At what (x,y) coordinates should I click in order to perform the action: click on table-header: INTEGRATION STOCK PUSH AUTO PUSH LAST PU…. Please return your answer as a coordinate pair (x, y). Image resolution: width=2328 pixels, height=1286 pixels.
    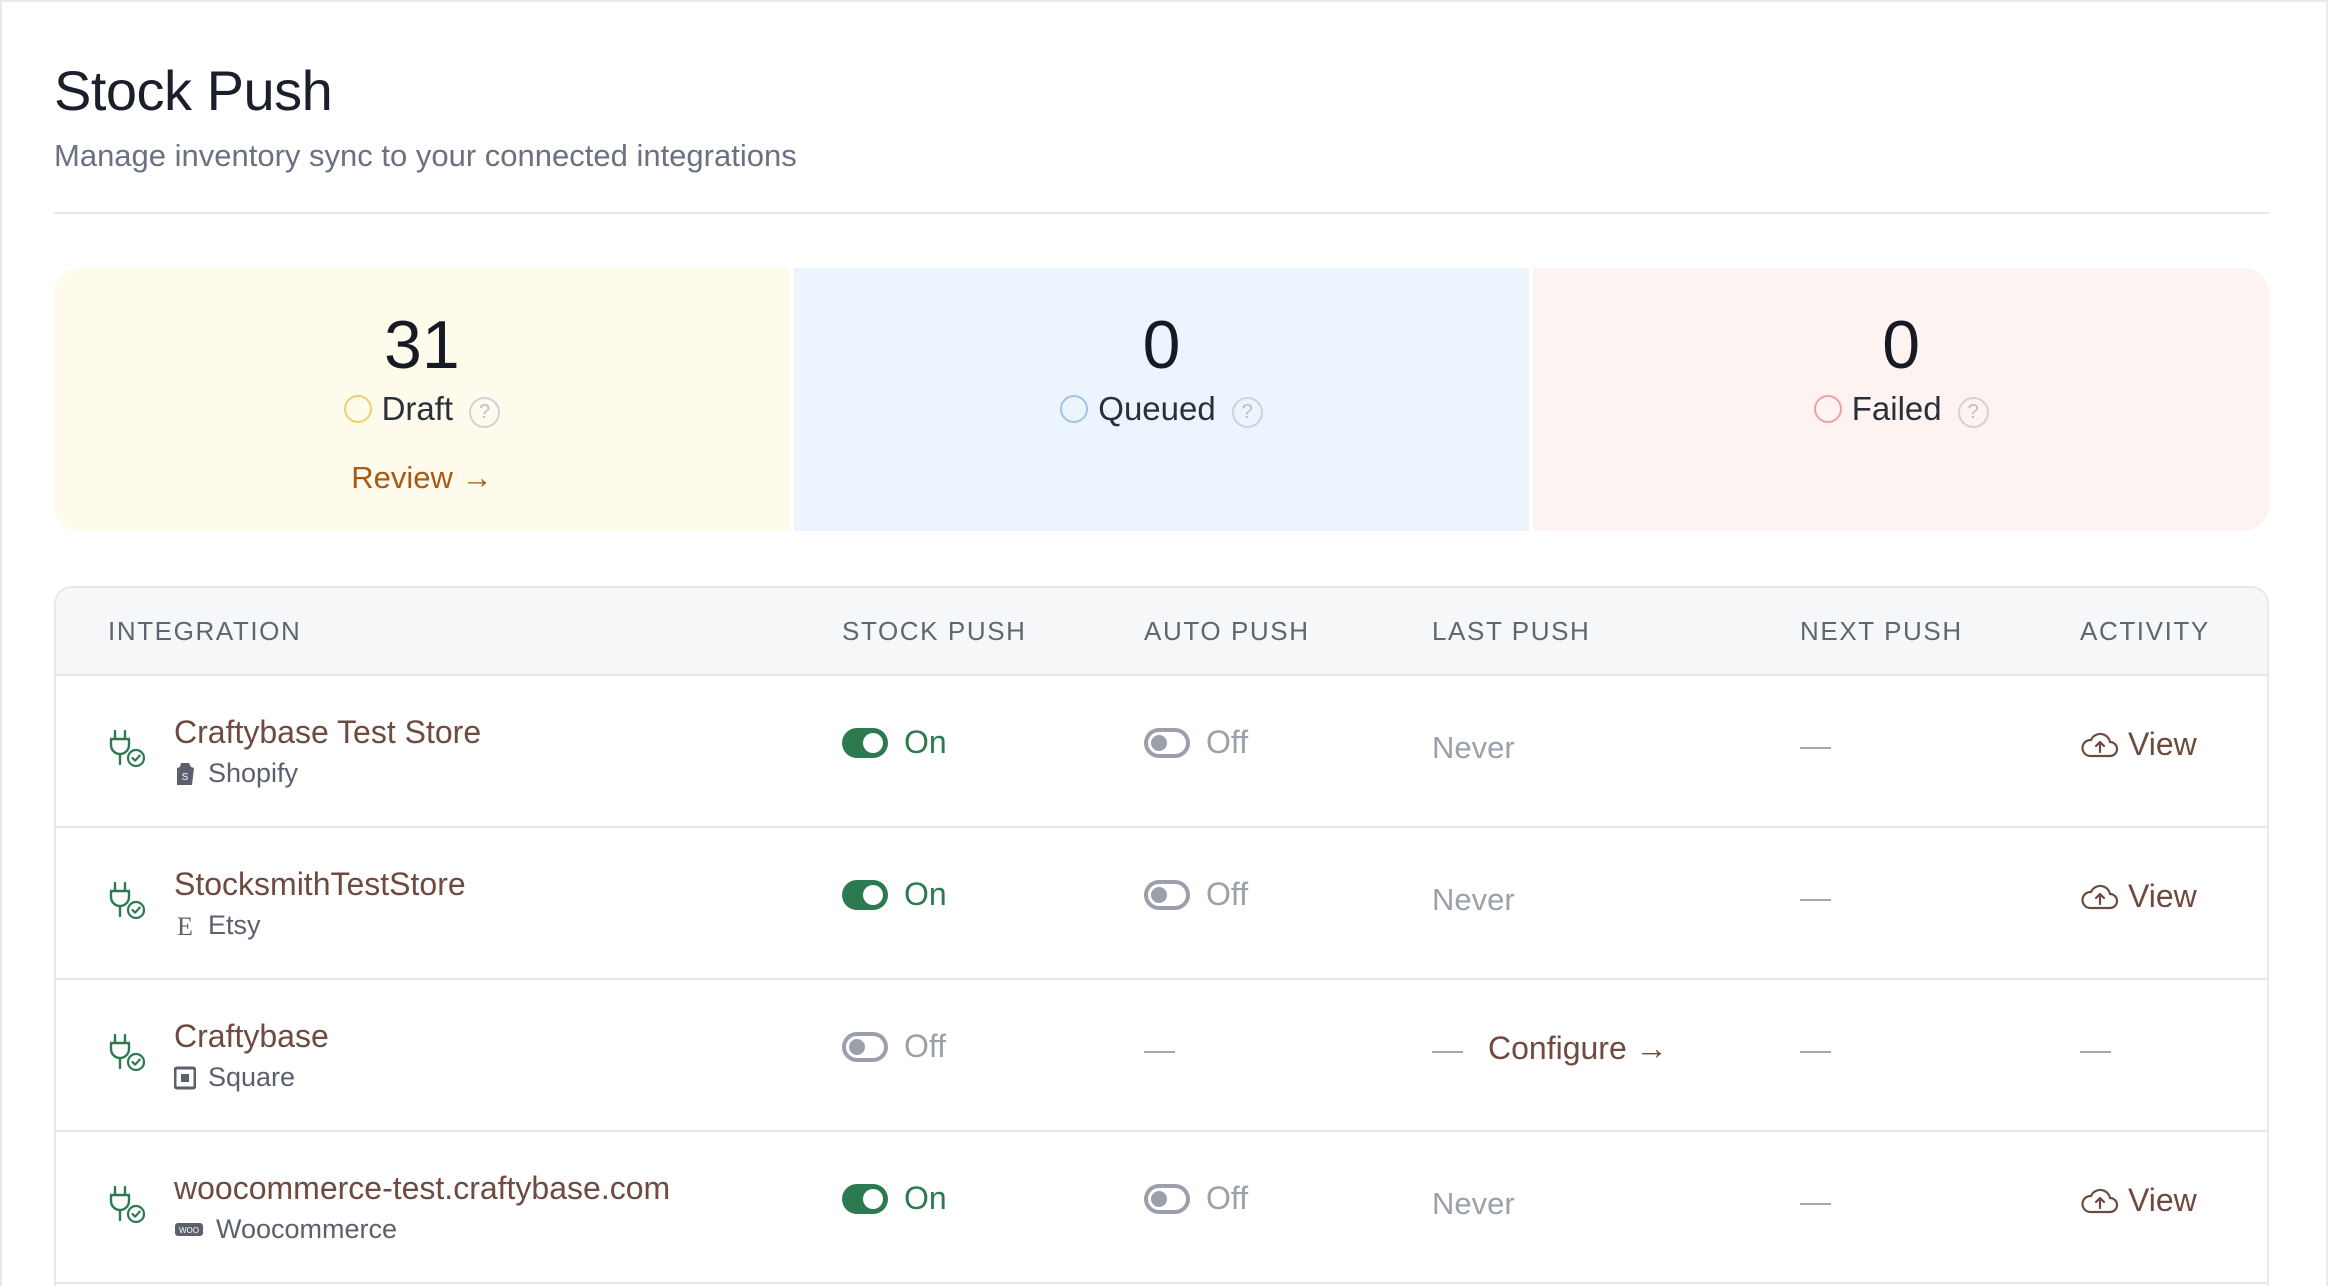
    Looking at the image, I should click on (1161, 632).